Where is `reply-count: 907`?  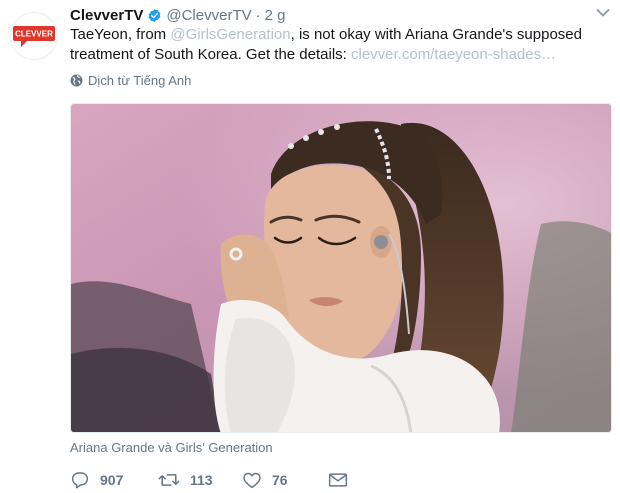
reply-count: 907 is located at coordinates (112, 480).